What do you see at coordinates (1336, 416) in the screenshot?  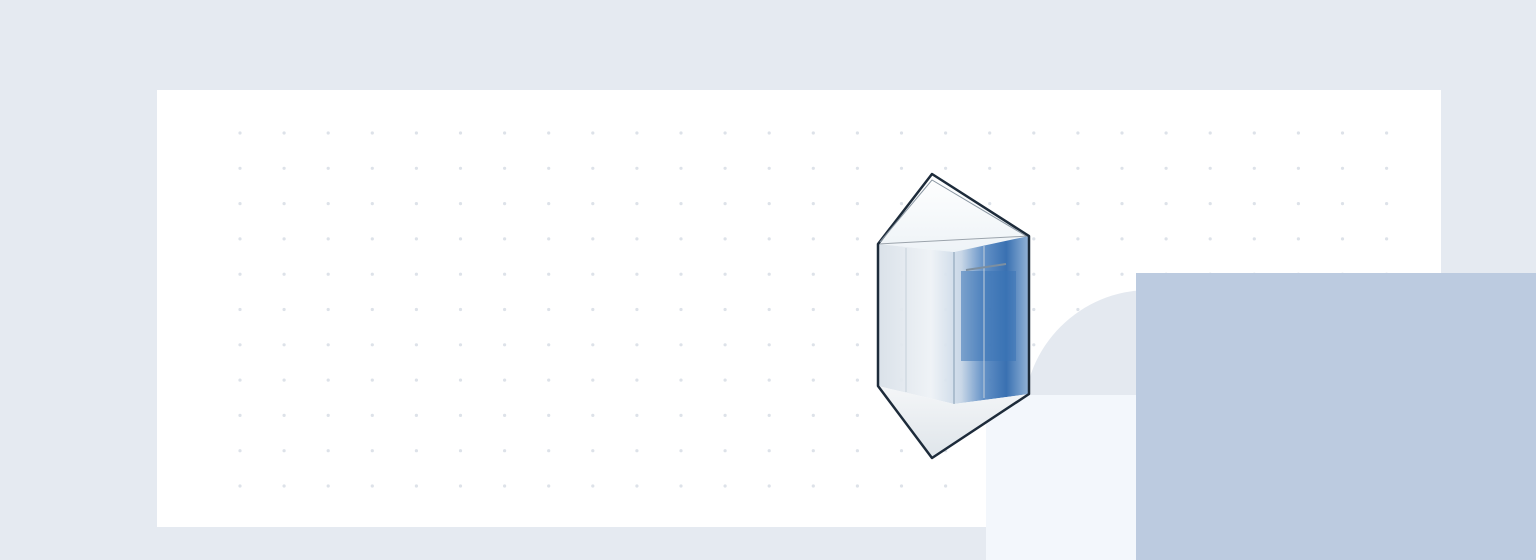 I see `decorative-blue-block` at bounding box center [1336, 416].